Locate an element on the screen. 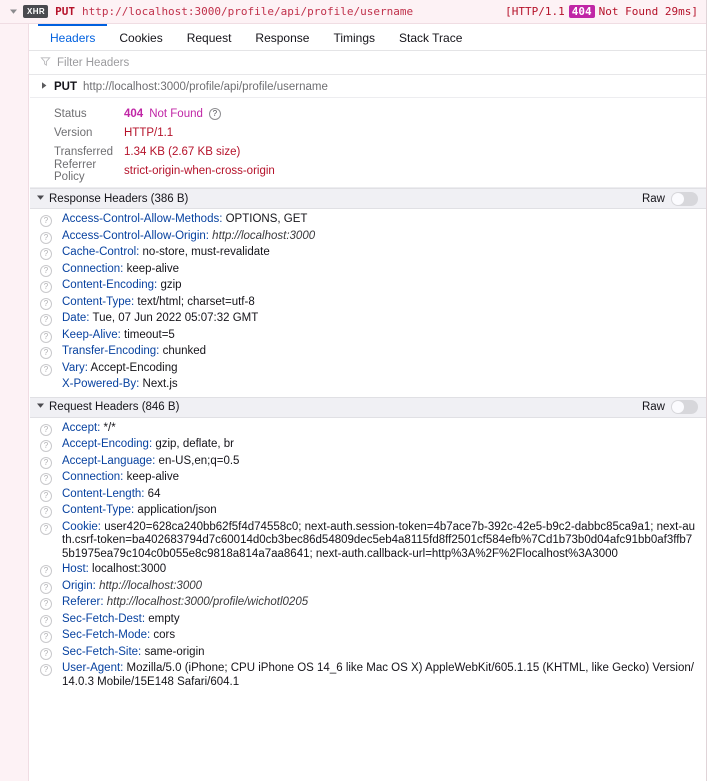 The height and width of the screenshot is (781, 707). header-name: Keep-Alive: is located at coordinates (91, 335).